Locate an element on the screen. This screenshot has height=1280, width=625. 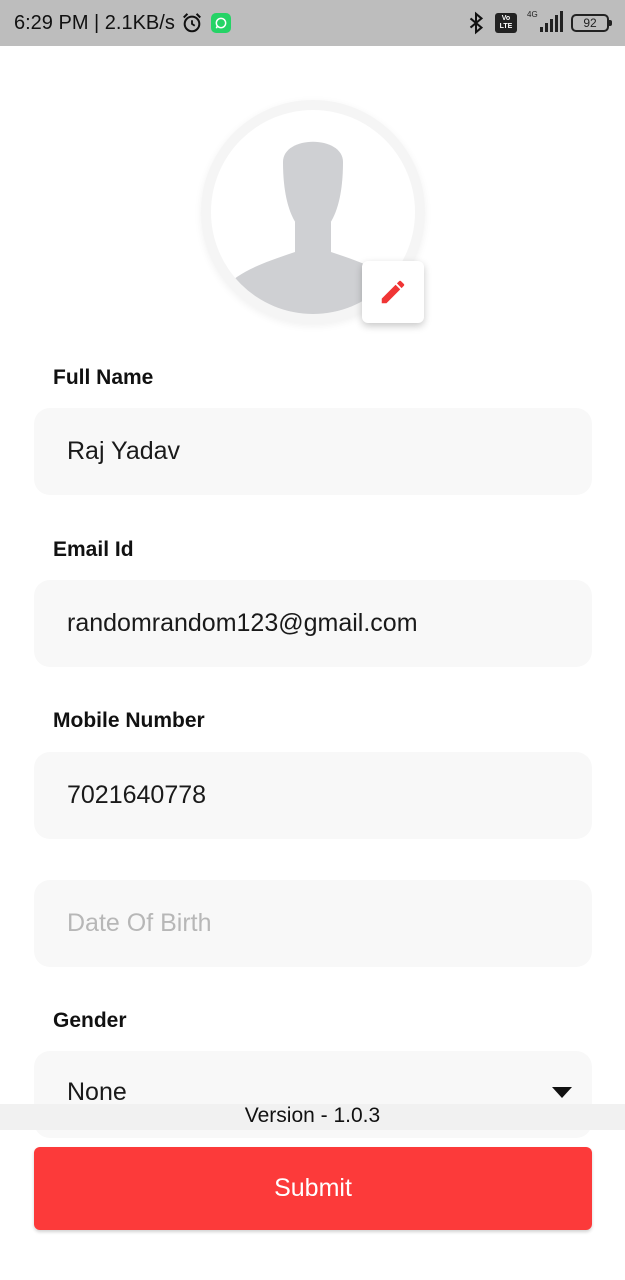
battery-level: 92 is located at coordinates (590, 23).